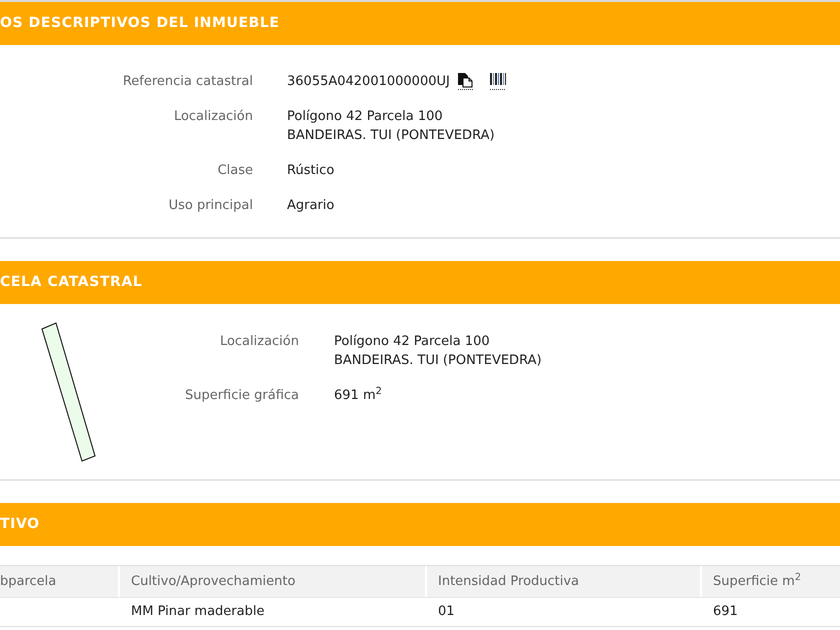 This screenshot has width=840, height=630. Describe the element at coordinates (187, 82) in the screenshot. I see `field-label: Referencia catastral` at that location.